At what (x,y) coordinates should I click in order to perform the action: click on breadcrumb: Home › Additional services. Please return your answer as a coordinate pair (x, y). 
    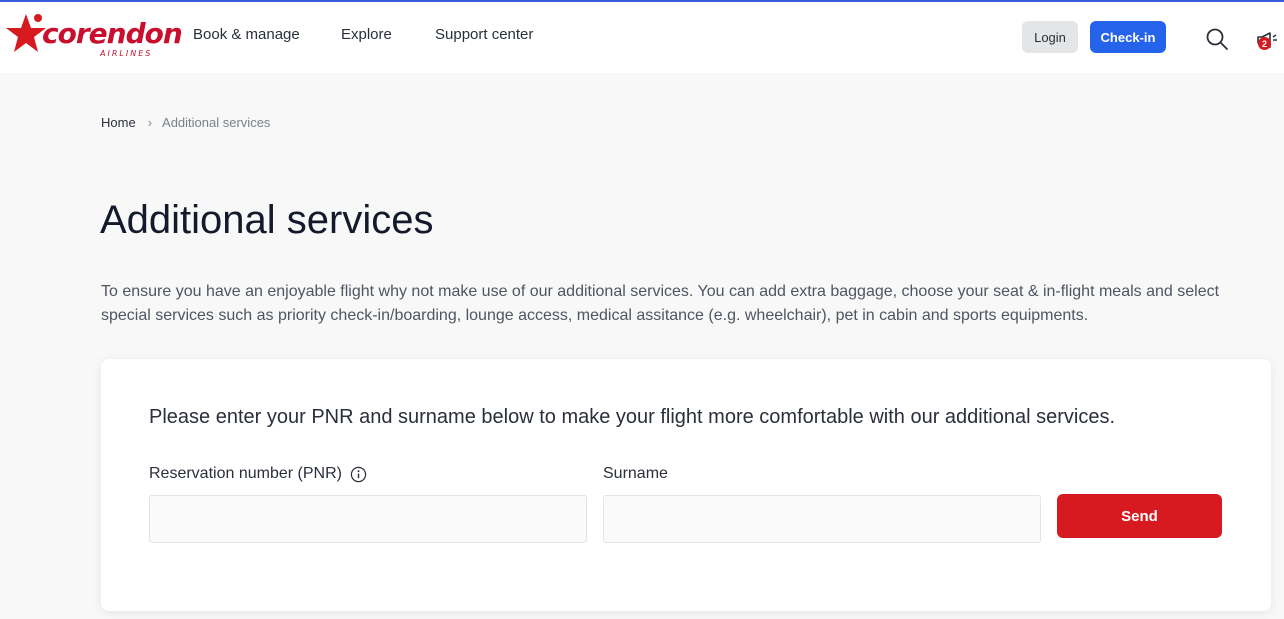
    Looking at the image, I should click on (185, 122).